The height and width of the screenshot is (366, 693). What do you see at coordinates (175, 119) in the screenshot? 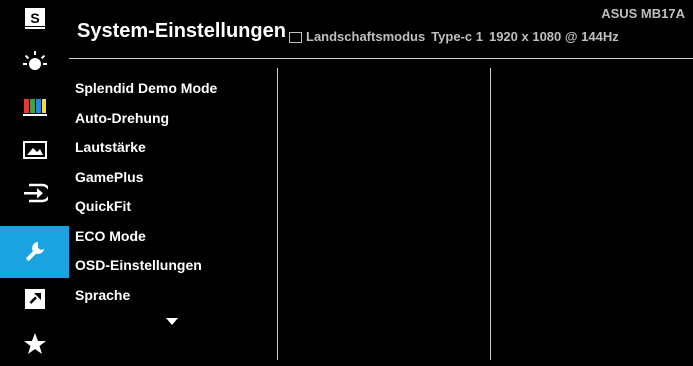
I see `menu-item-auto-rotation: Auto-Drehung` at bounding box center [175, 119].